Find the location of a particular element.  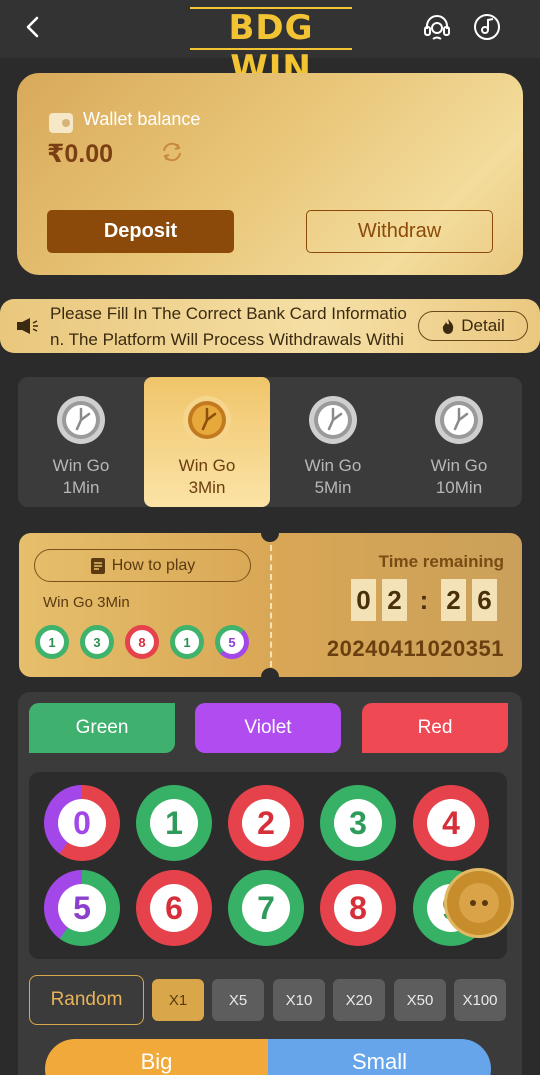

number-ball-0: 0 is located at coordinates (82, 823).